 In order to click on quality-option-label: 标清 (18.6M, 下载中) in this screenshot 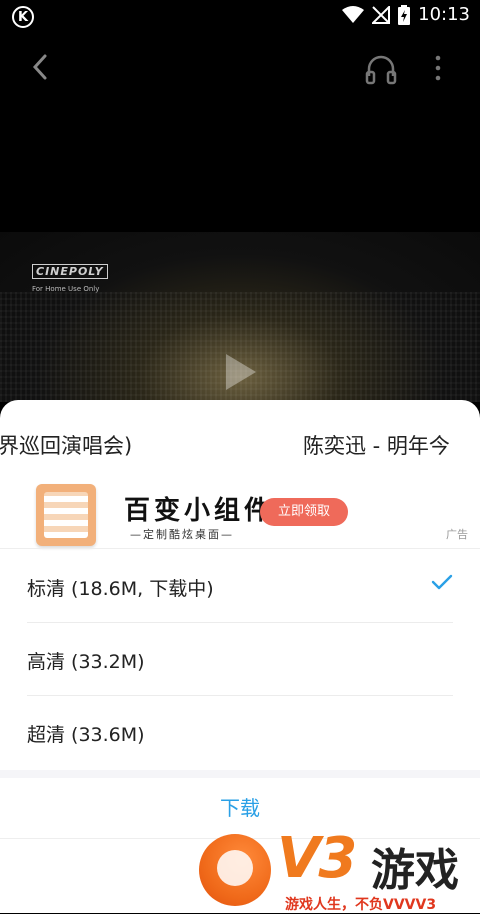, I will do `click(120, 589)`.